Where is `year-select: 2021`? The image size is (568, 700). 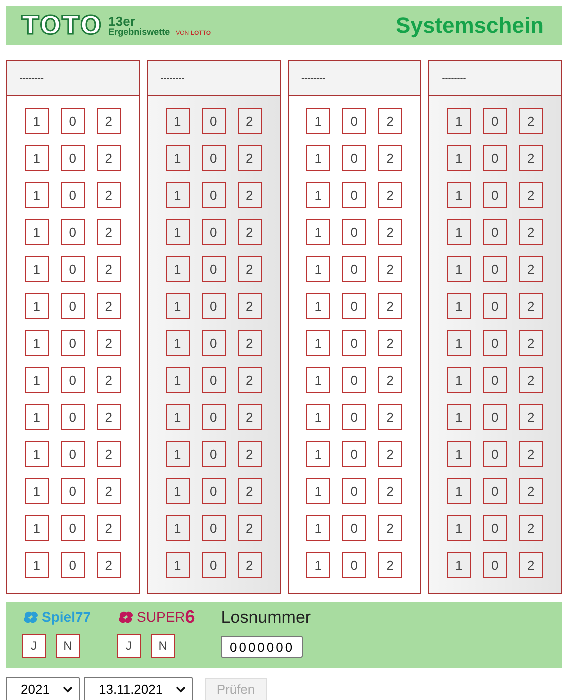
year-select: 2021 is located at coordinates (43, 688).